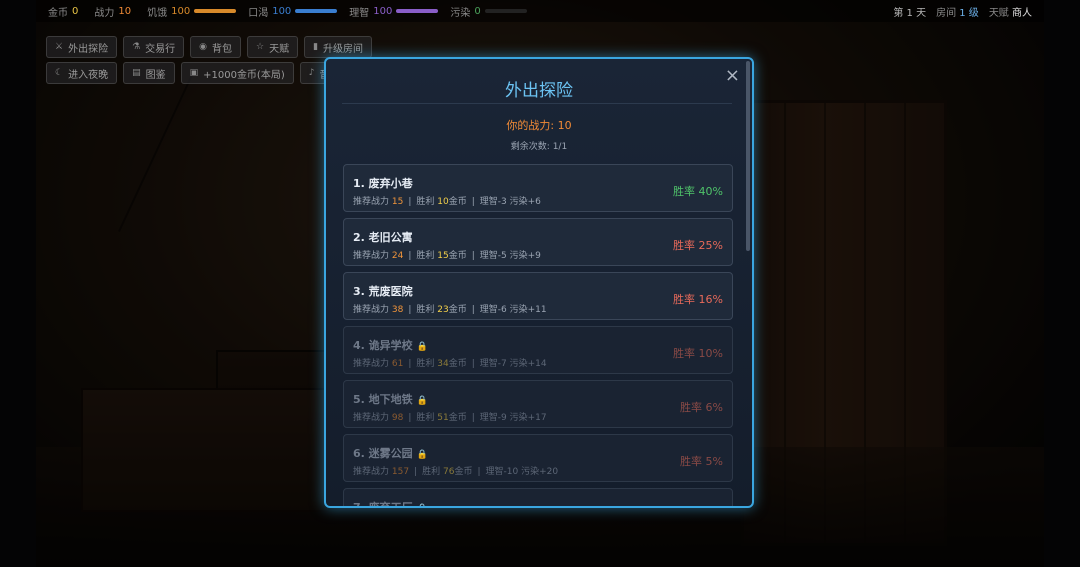 The height and width of the screenshot is (567, 1080). Describe the element at coordinates (316, 11) in the screenshot. I see `thirst-bar` at that location.